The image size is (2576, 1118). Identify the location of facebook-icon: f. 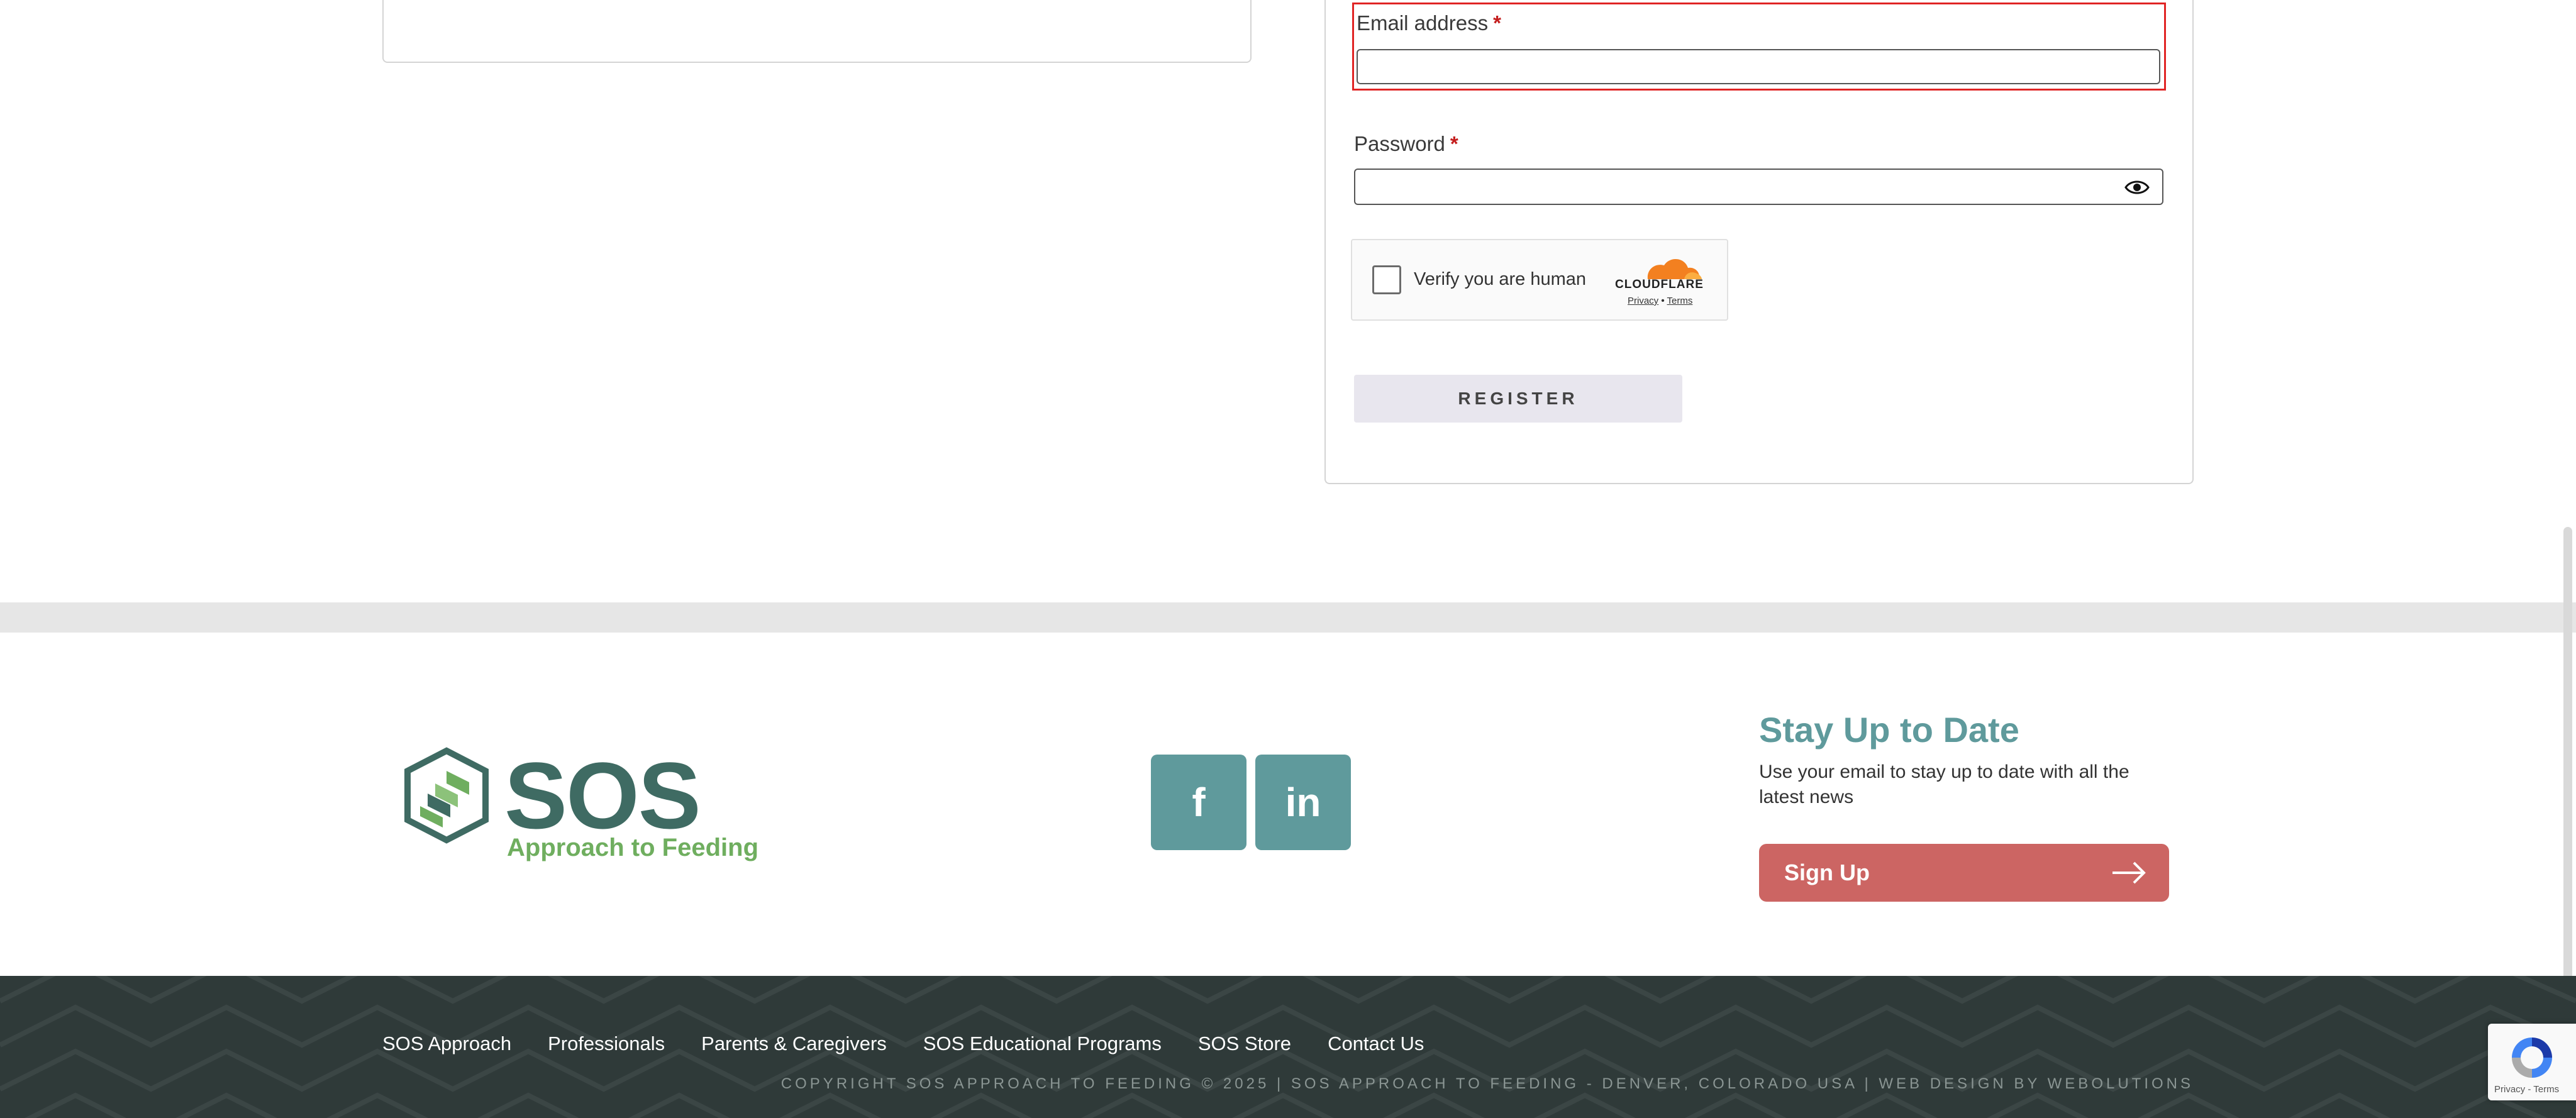
(1199, 803).